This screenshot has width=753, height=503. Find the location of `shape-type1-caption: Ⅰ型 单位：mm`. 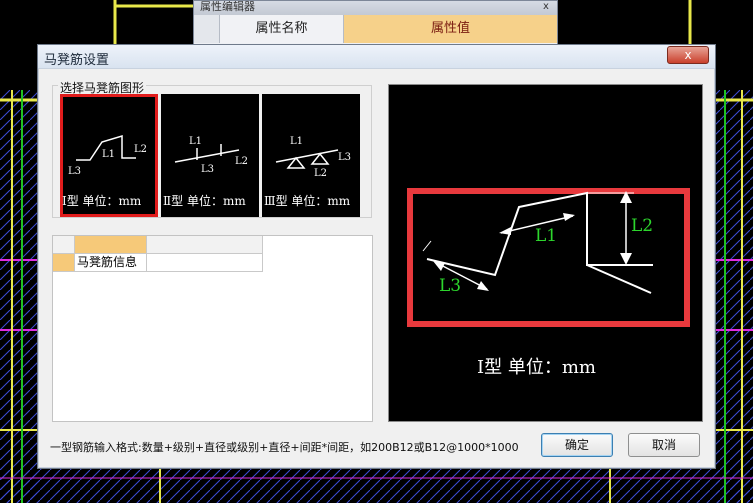

shape-type1-caption: Ⅰ型 单位：mm is located at coordinates (102, 201).